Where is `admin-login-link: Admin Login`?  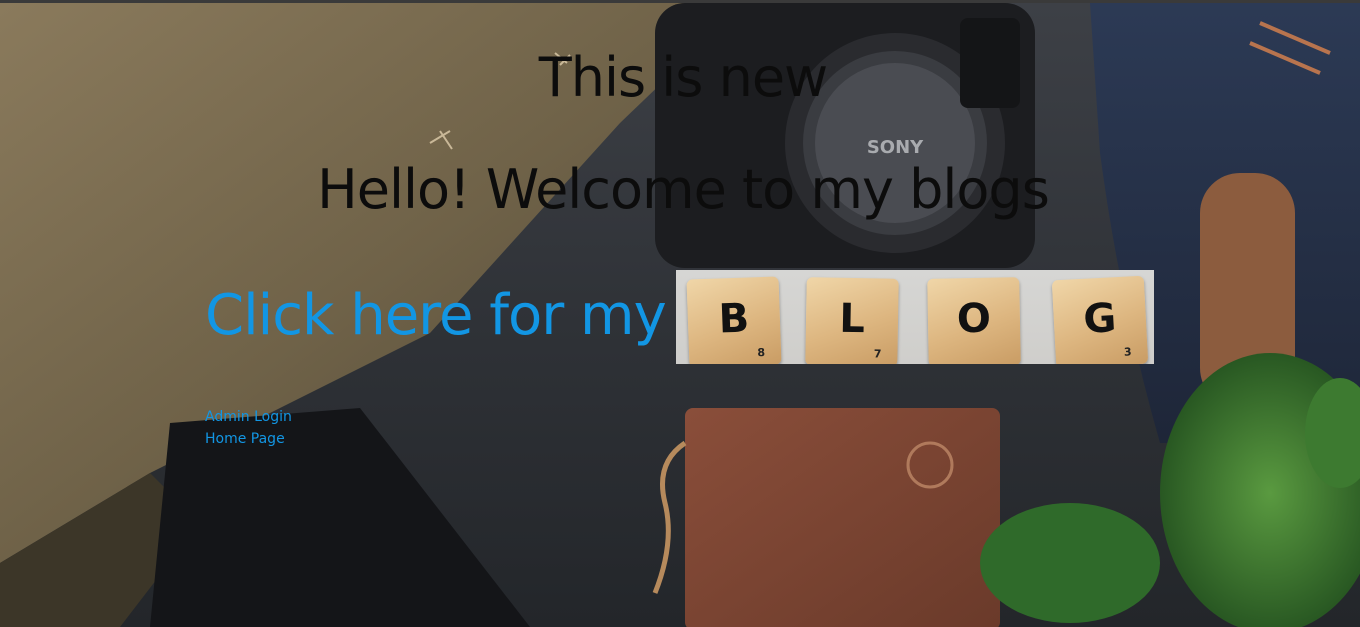 admin-login-link: Admin Login is located at coordinates (248, 417).